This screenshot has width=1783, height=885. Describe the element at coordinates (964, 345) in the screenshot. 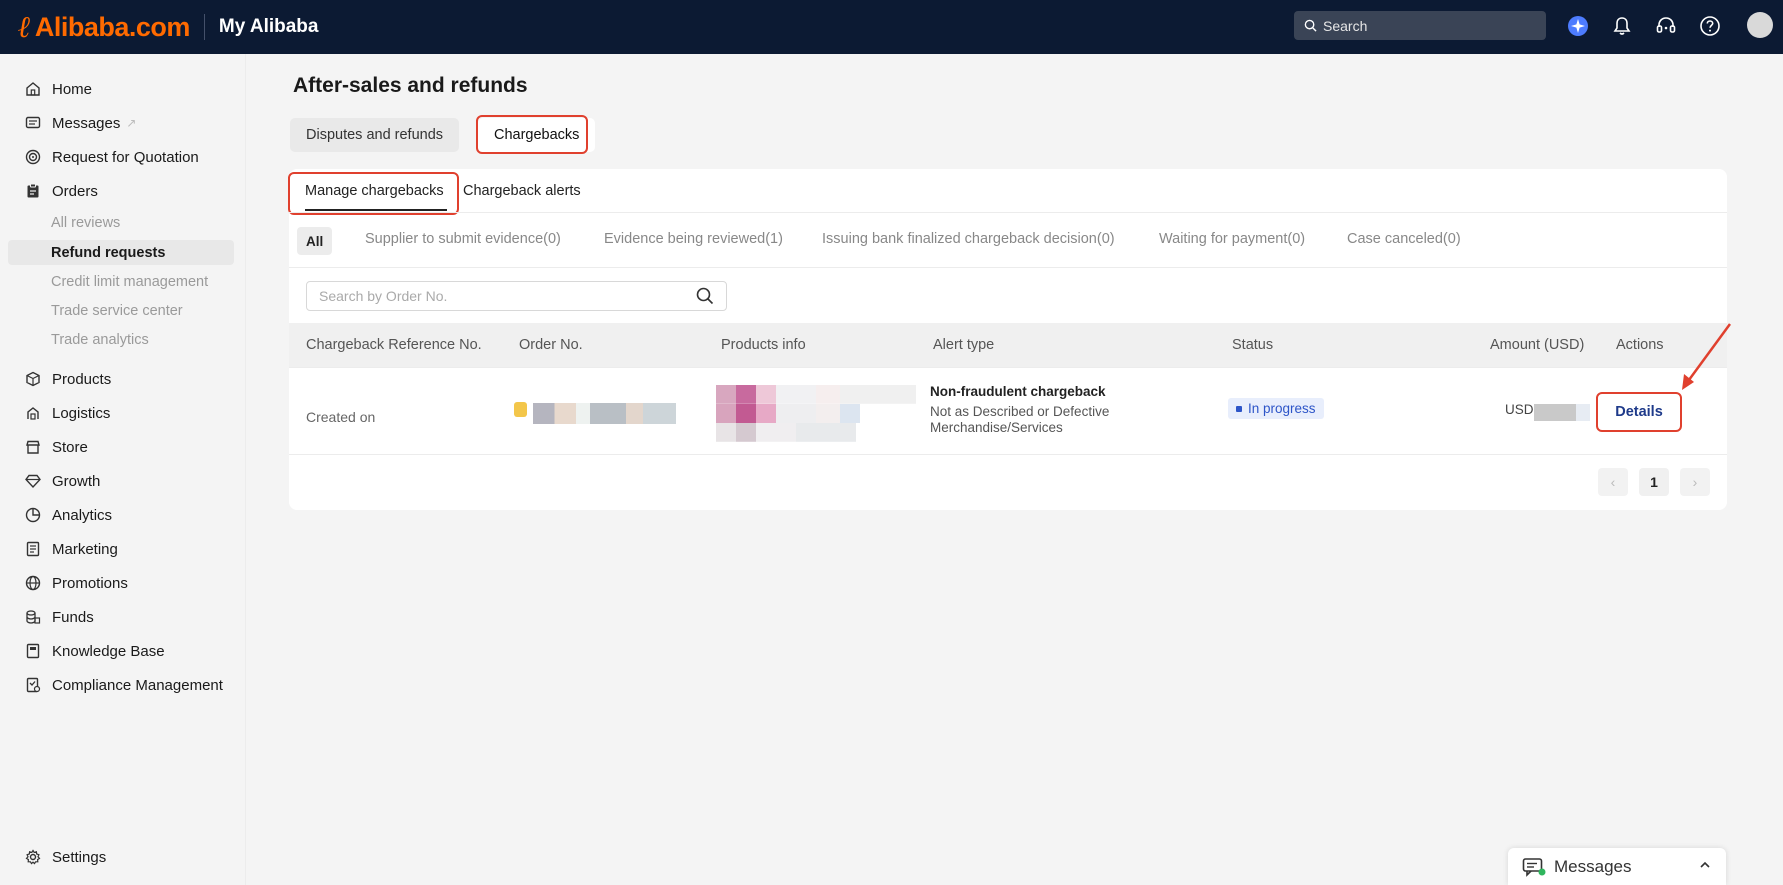

I see `column-header-alert-type: Alert type` at that location.